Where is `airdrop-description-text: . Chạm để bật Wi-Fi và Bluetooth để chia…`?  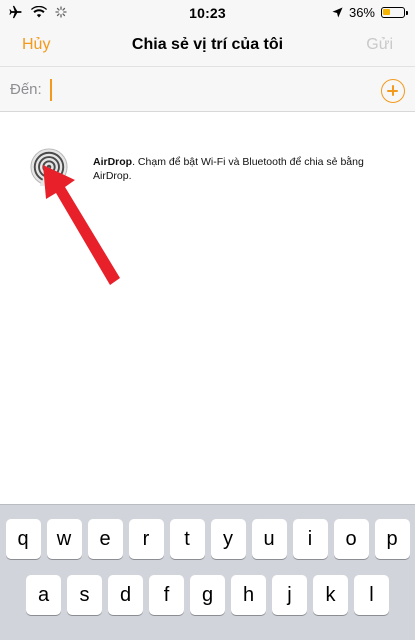
airdrop-description-text: . Chạm để bật Wi-Fi và Bluetooth để chia… is located at coordinates (228, 169).